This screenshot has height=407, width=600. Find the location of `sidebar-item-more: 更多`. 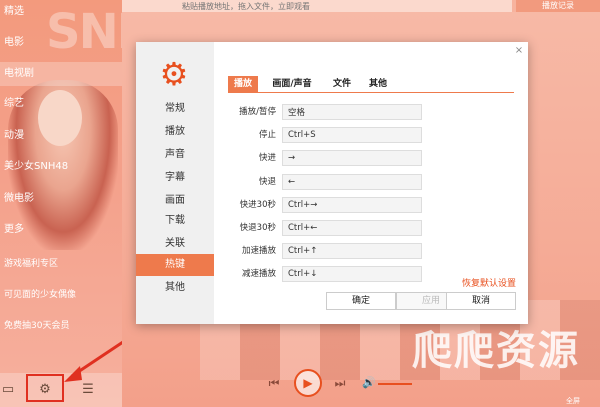

sidebar-item-more: 更多 is located at coordinates (61, 230).